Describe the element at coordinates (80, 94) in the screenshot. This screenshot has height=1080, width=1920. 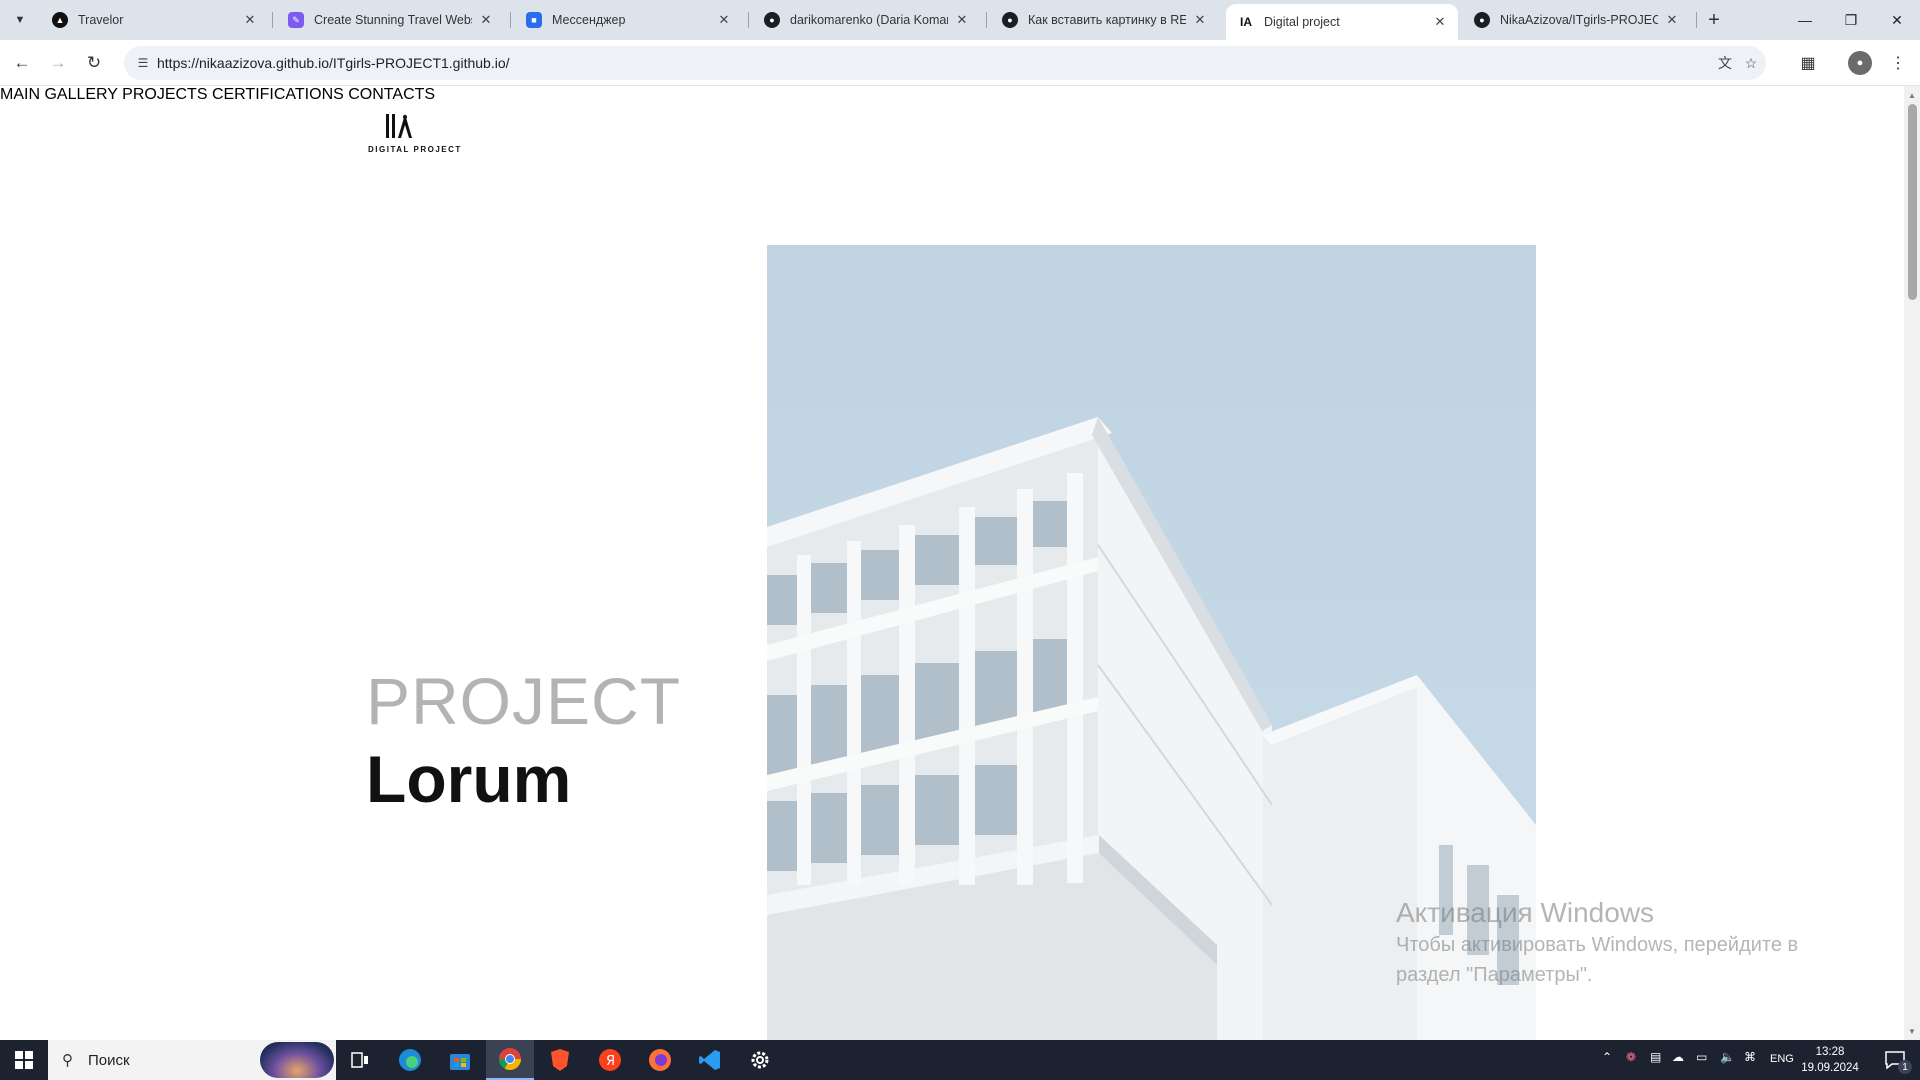
I see `nav-gallery: GALLERY` at that location.